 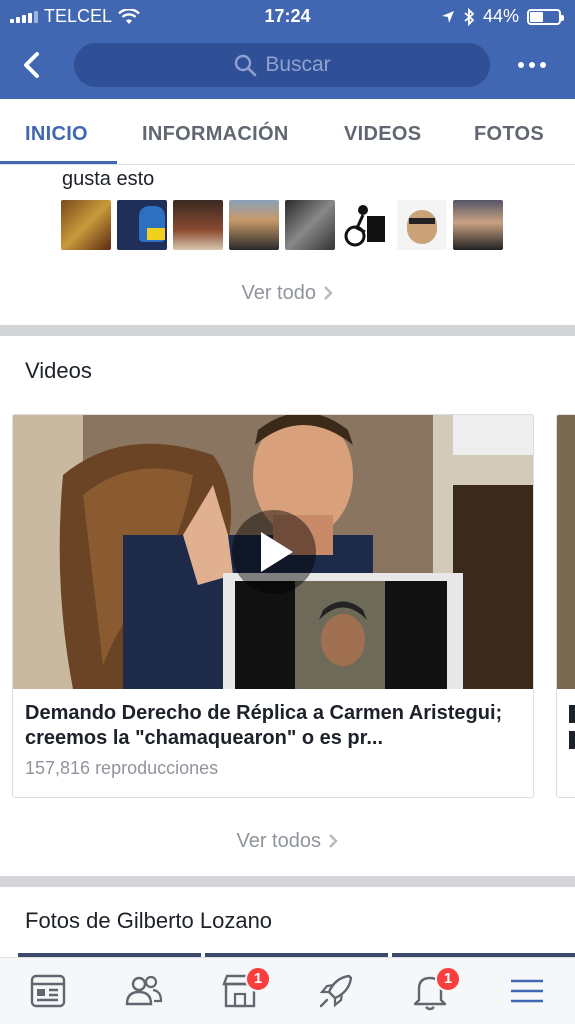 What do you see at coordinates (509, 134) in the screenshot?
I see `tab-fotos: FOTOS` at bounding box center [509, 134].